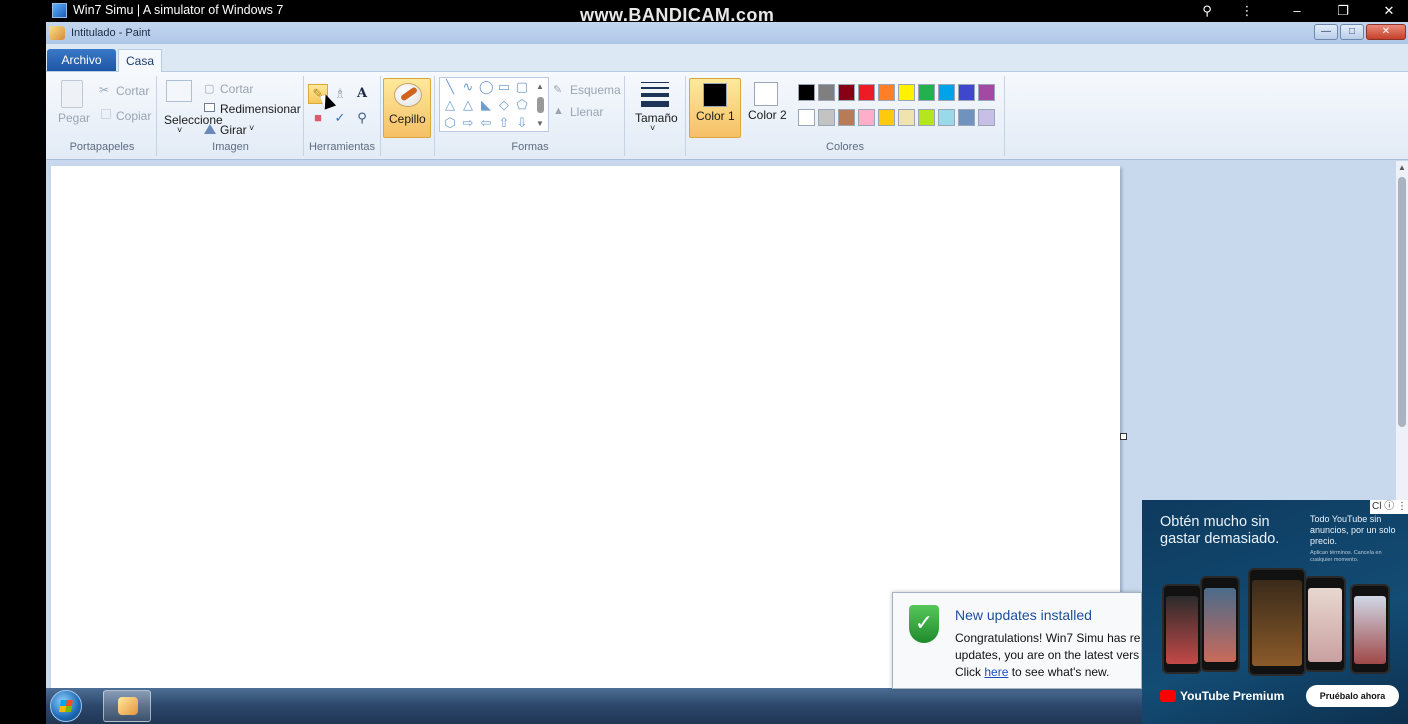  Describe the element at coordinates (522, 123) in the screenshot. I see `down-arrow-shape-icon: ⇩` at that location.